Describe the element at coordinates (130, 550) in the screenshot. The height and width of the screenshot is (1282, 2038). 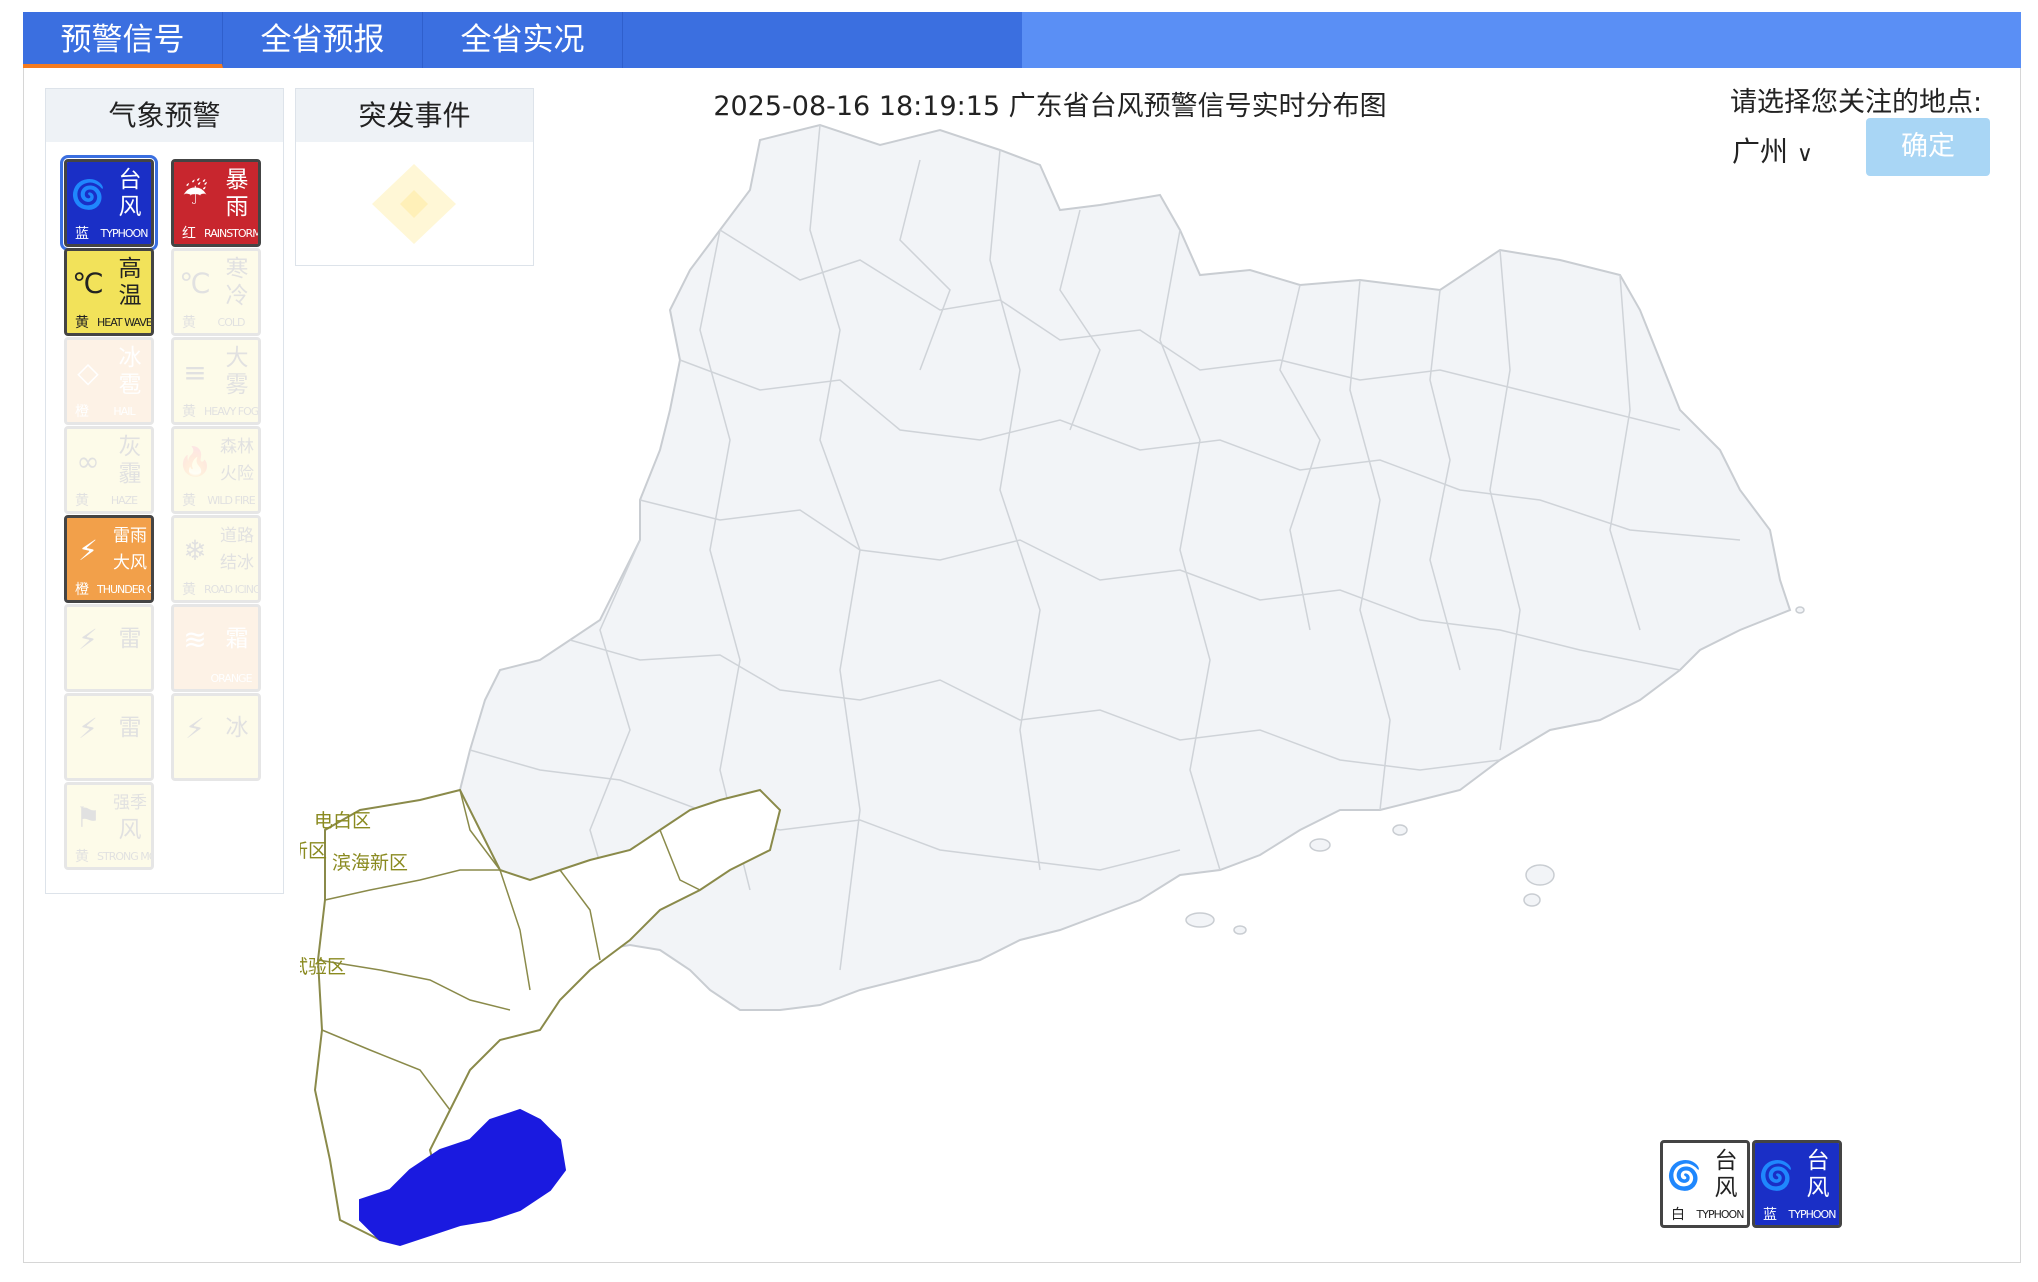
I see `signal-name: 雷雨 大风` at that location.